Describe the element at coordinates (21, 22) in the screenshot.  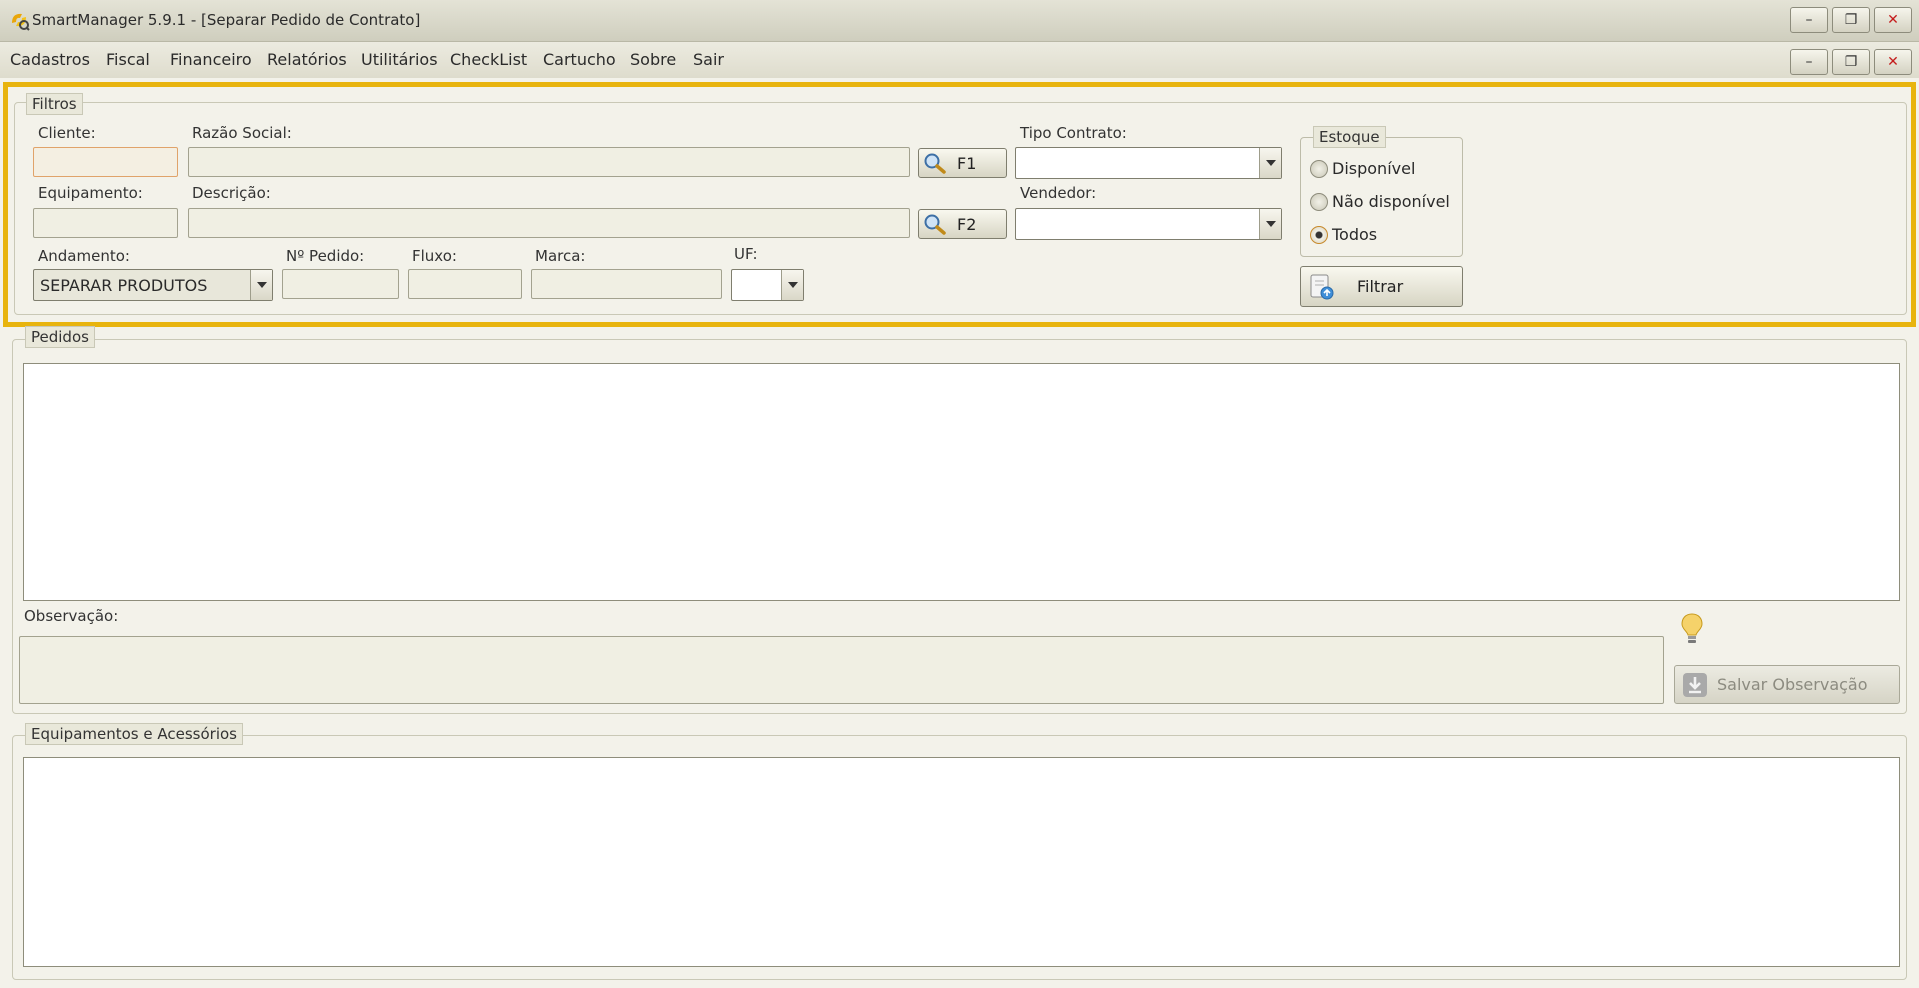
I see `app-logo-icon` at that location.